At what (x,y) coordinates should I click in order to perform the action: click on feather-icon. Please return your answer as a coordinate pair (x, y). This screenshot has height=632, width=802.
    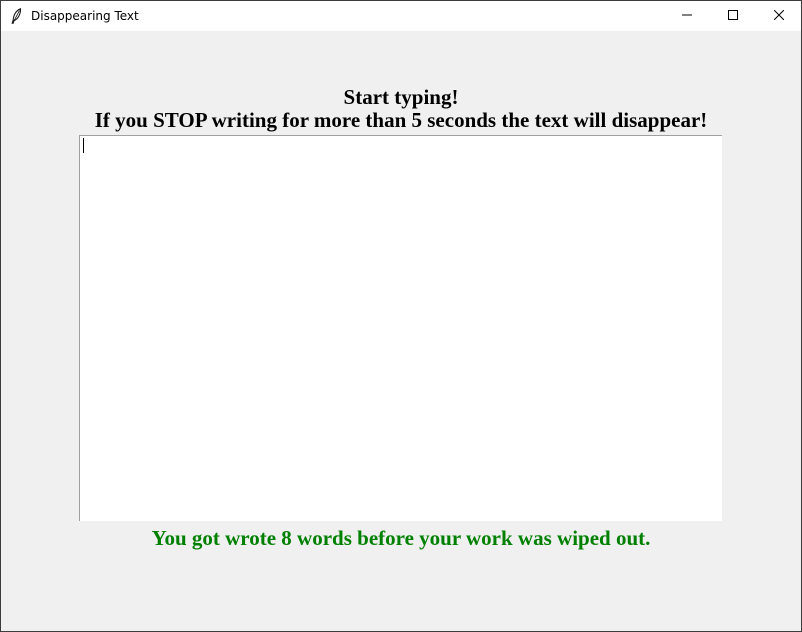
    Looking at the image, I should click on (16, 16).